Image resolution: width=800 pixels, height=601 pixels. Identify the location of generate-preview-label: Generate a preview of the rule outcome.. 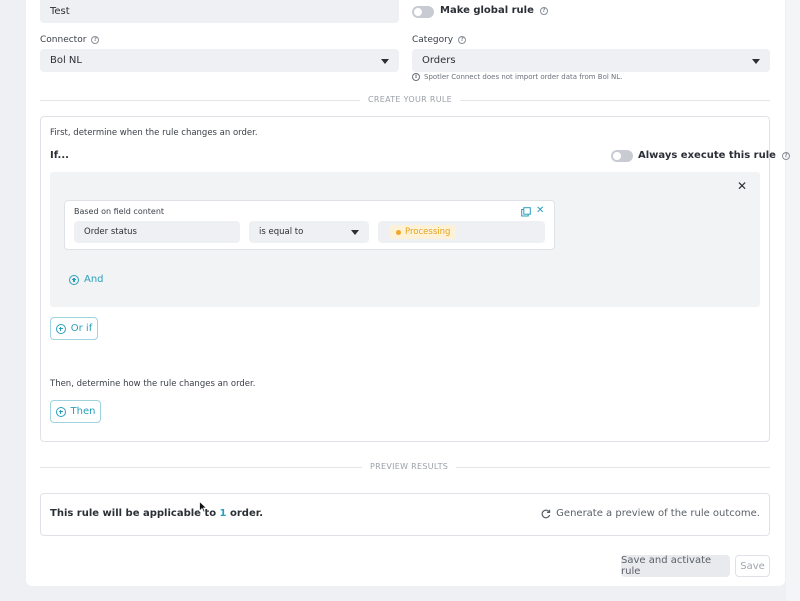
(658, 513).